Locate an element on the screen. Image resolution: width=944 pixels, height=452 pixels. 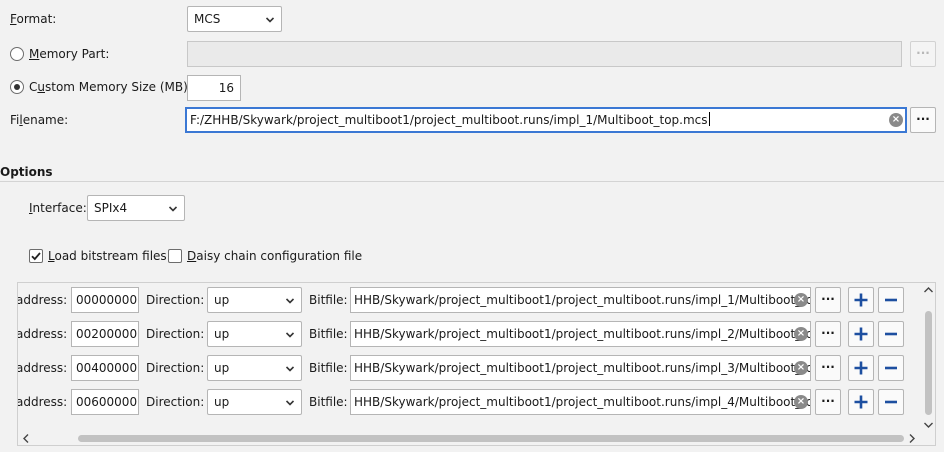
vertical-scrollbar is located at coordinates (928, 357).